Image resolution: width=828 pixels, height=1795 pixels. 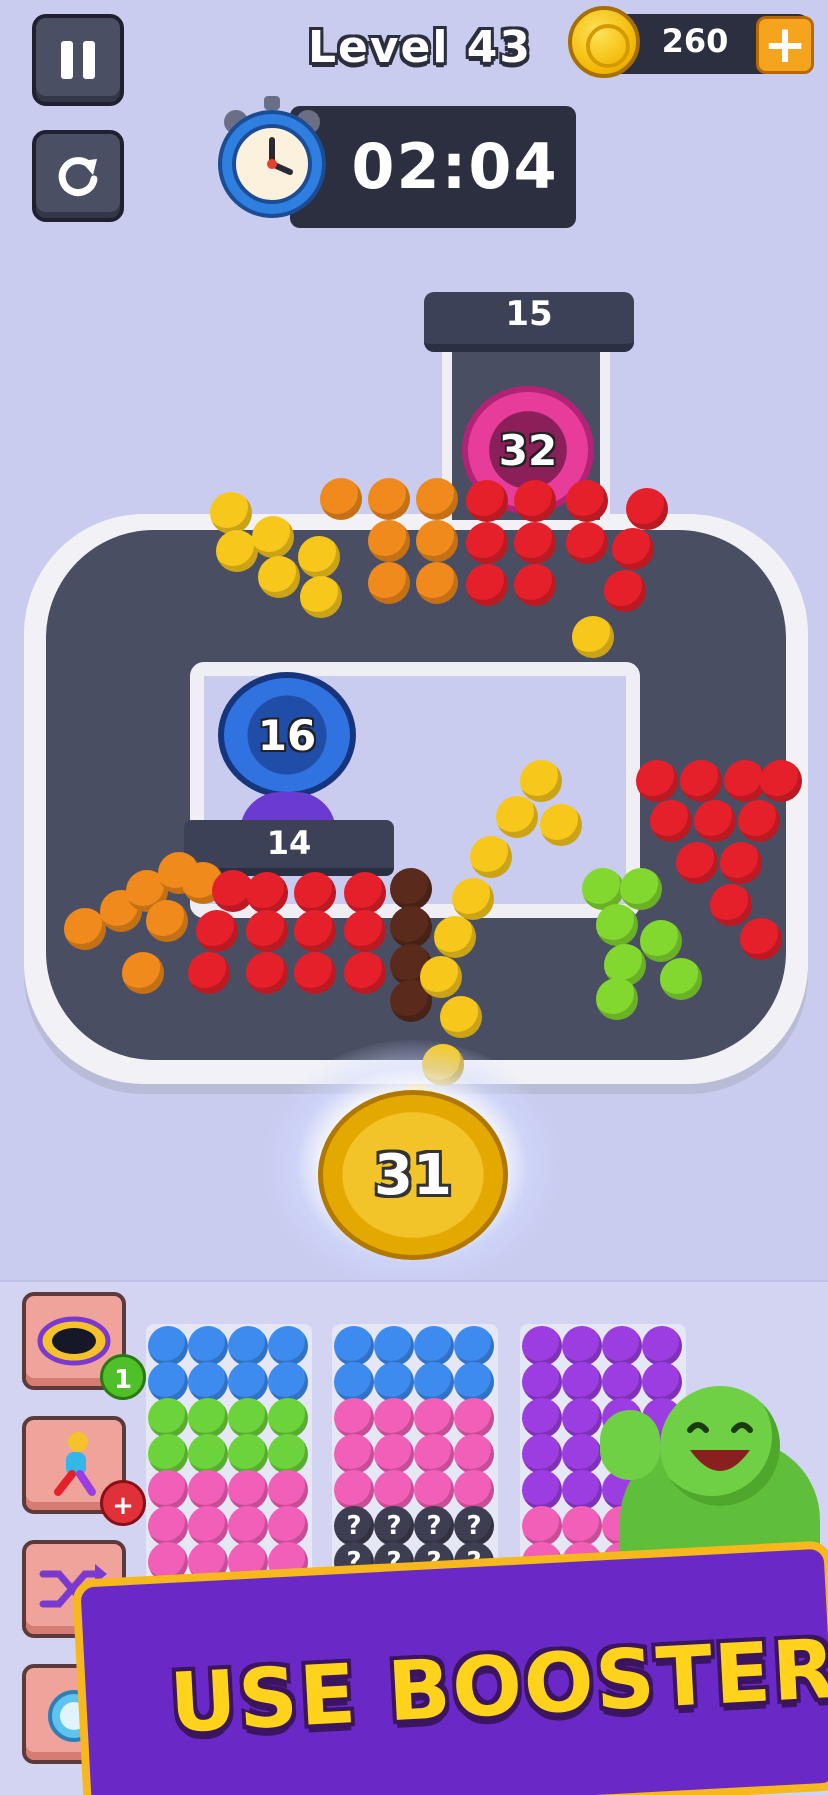 I want to click on mascot-head, so click(x=720, y=1446).